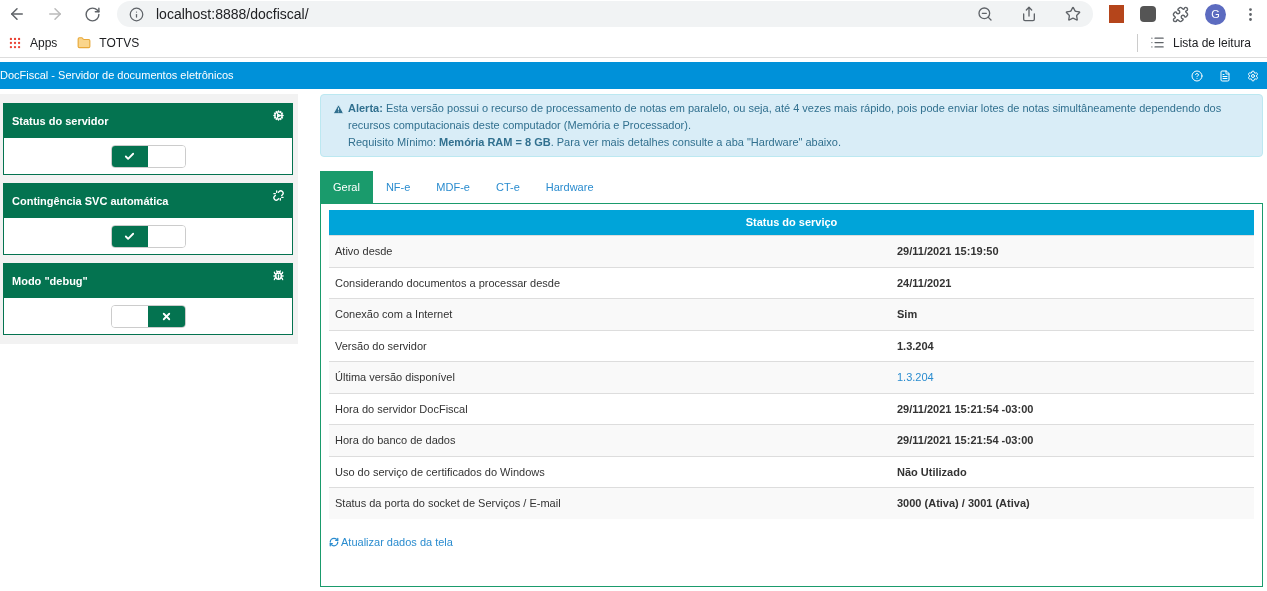  What do you see at coordinates (915, 346) in the screenshot?
I see `table-cell-text: 1.3.204` at bounding box center [915, 346].